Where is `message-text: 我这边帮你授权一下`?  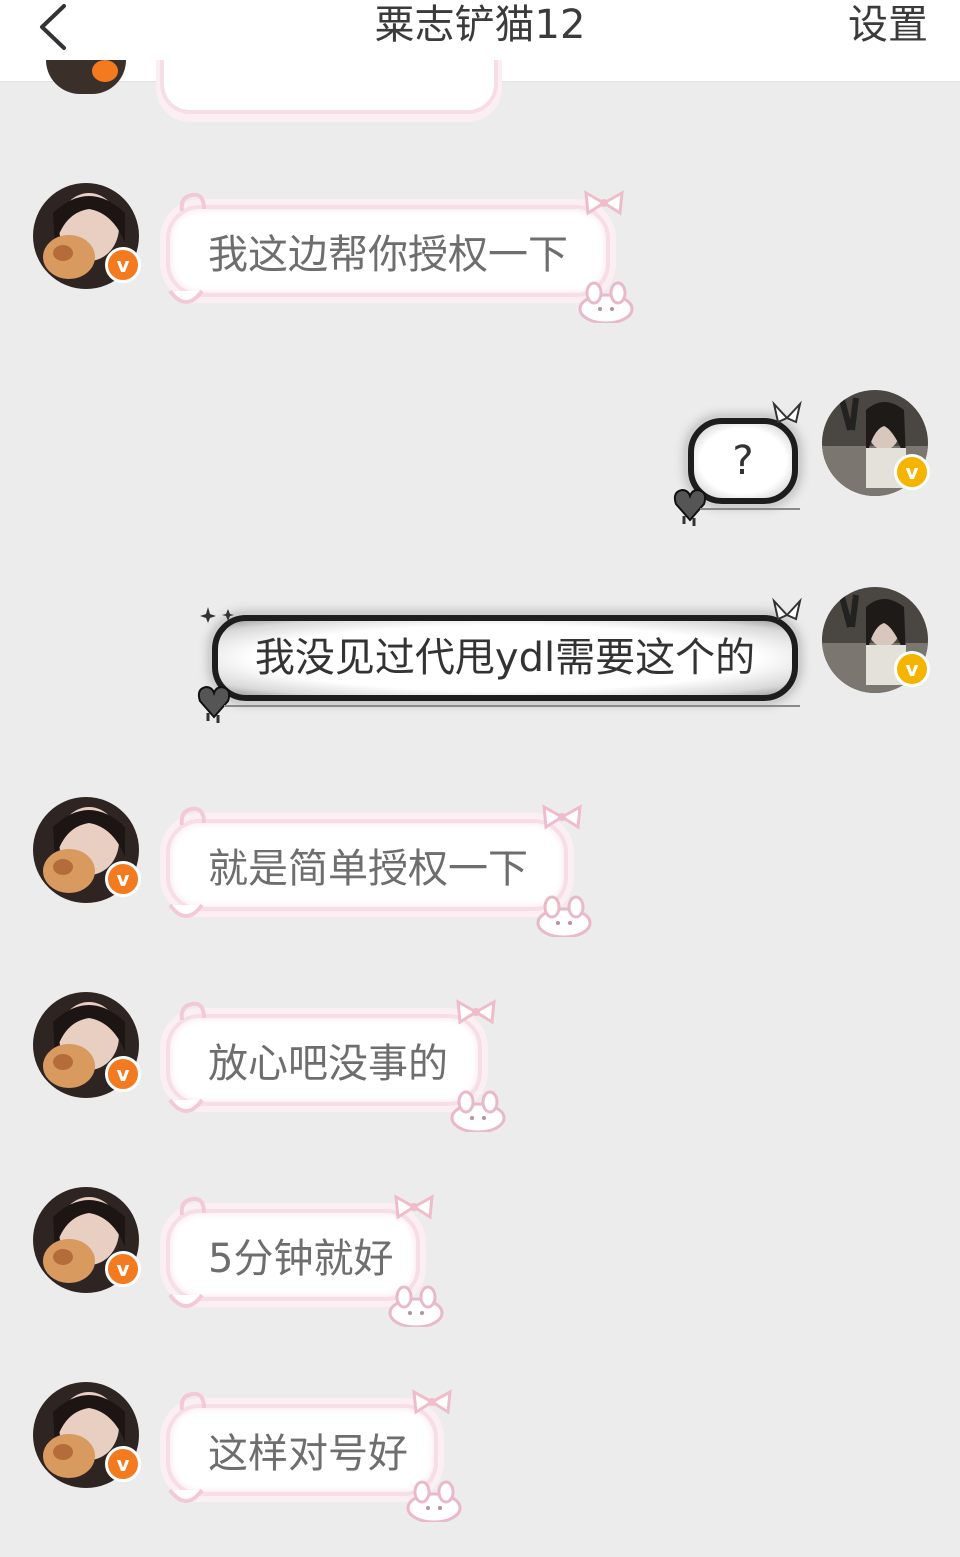 message-text: 我这边帮你授权一下 is located at coordinates (388, 255).